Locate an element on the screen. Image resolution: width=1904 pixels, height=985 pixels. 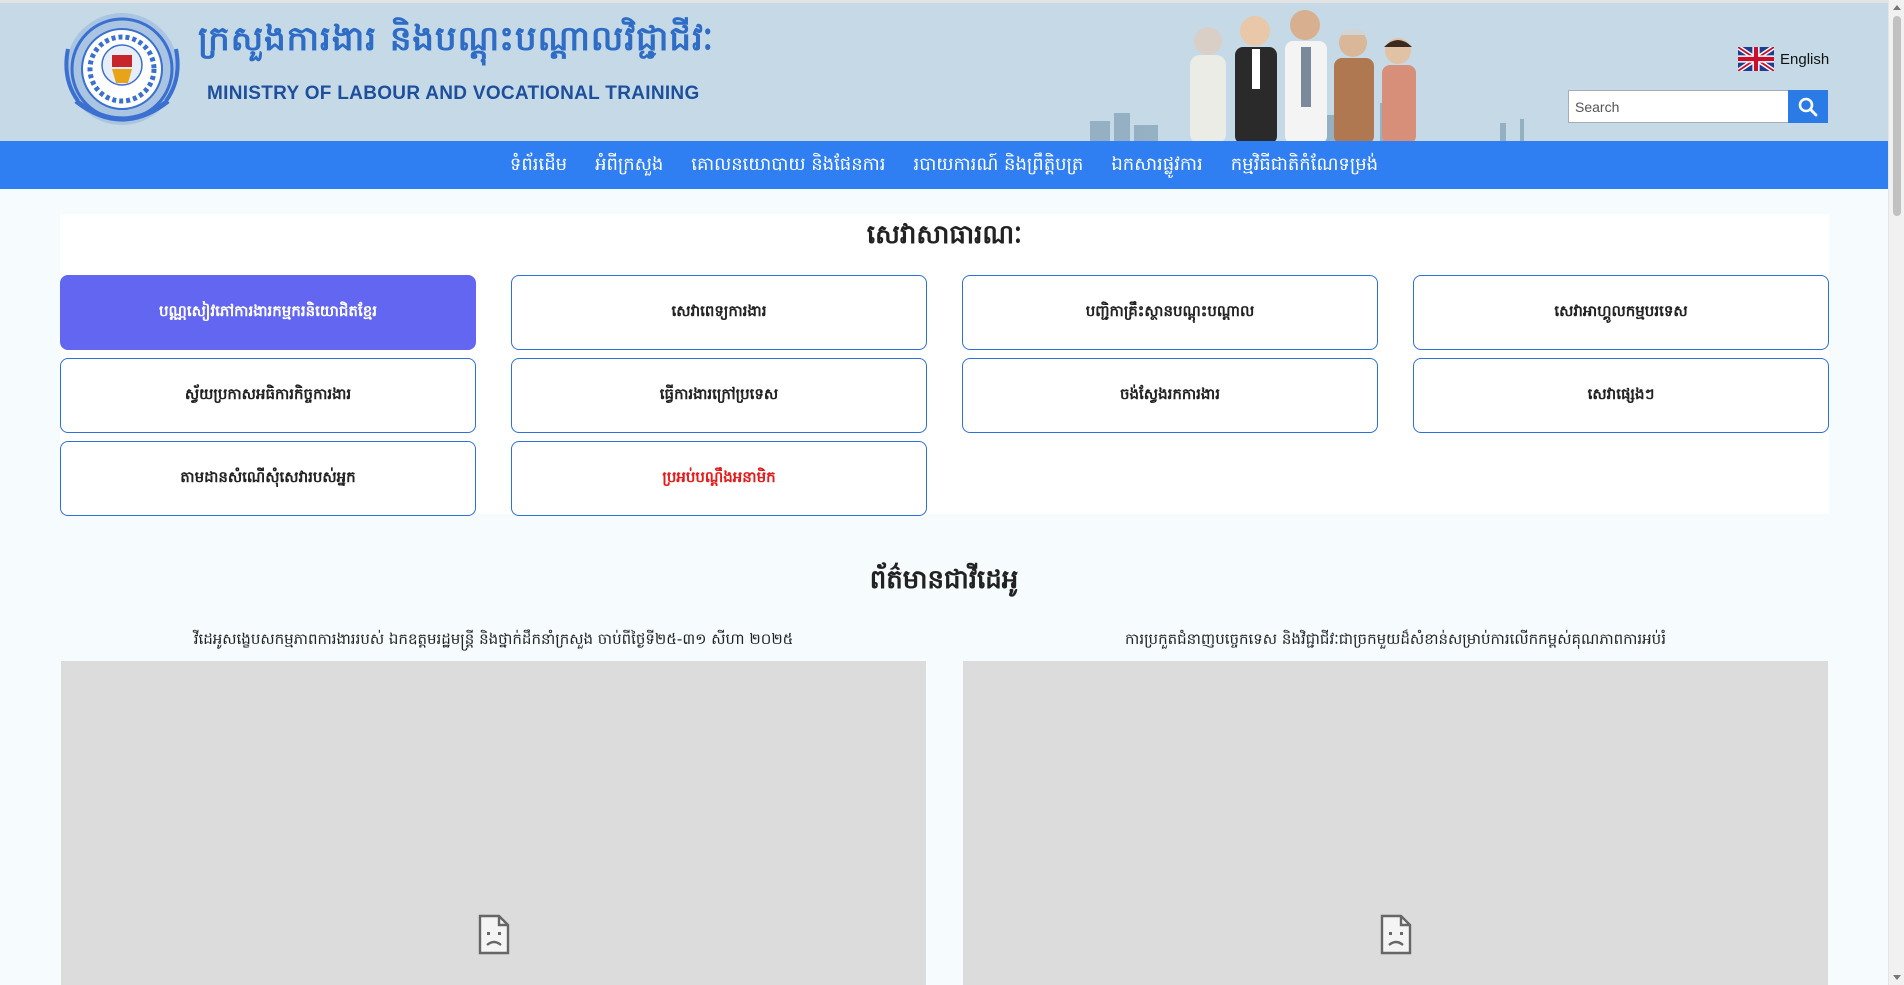
search-icon is located at coordinates (1808, 106).